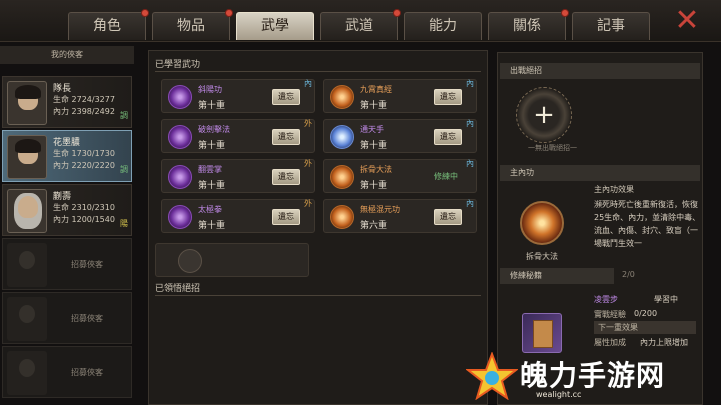 Image resolution: width=721 pixels, height=405 pixels. I want to click on skill-card: 斜陽功 第十重 遺忘 內, so click(238, 96).